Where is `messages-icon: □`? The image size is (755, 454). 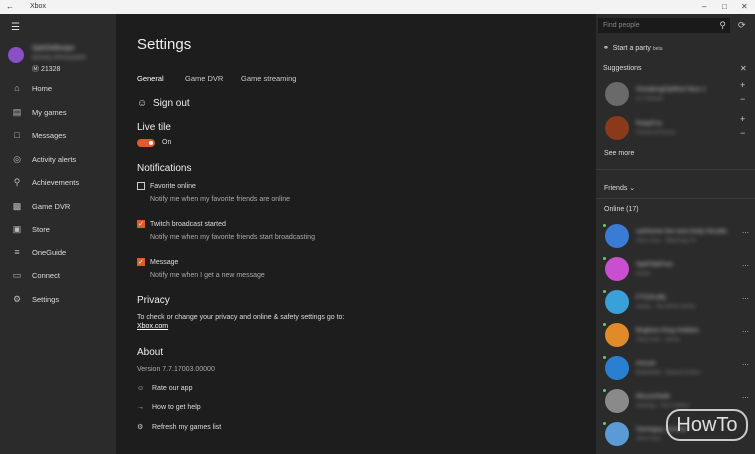 messages-icon: □ is located at coordinates (17, 135).